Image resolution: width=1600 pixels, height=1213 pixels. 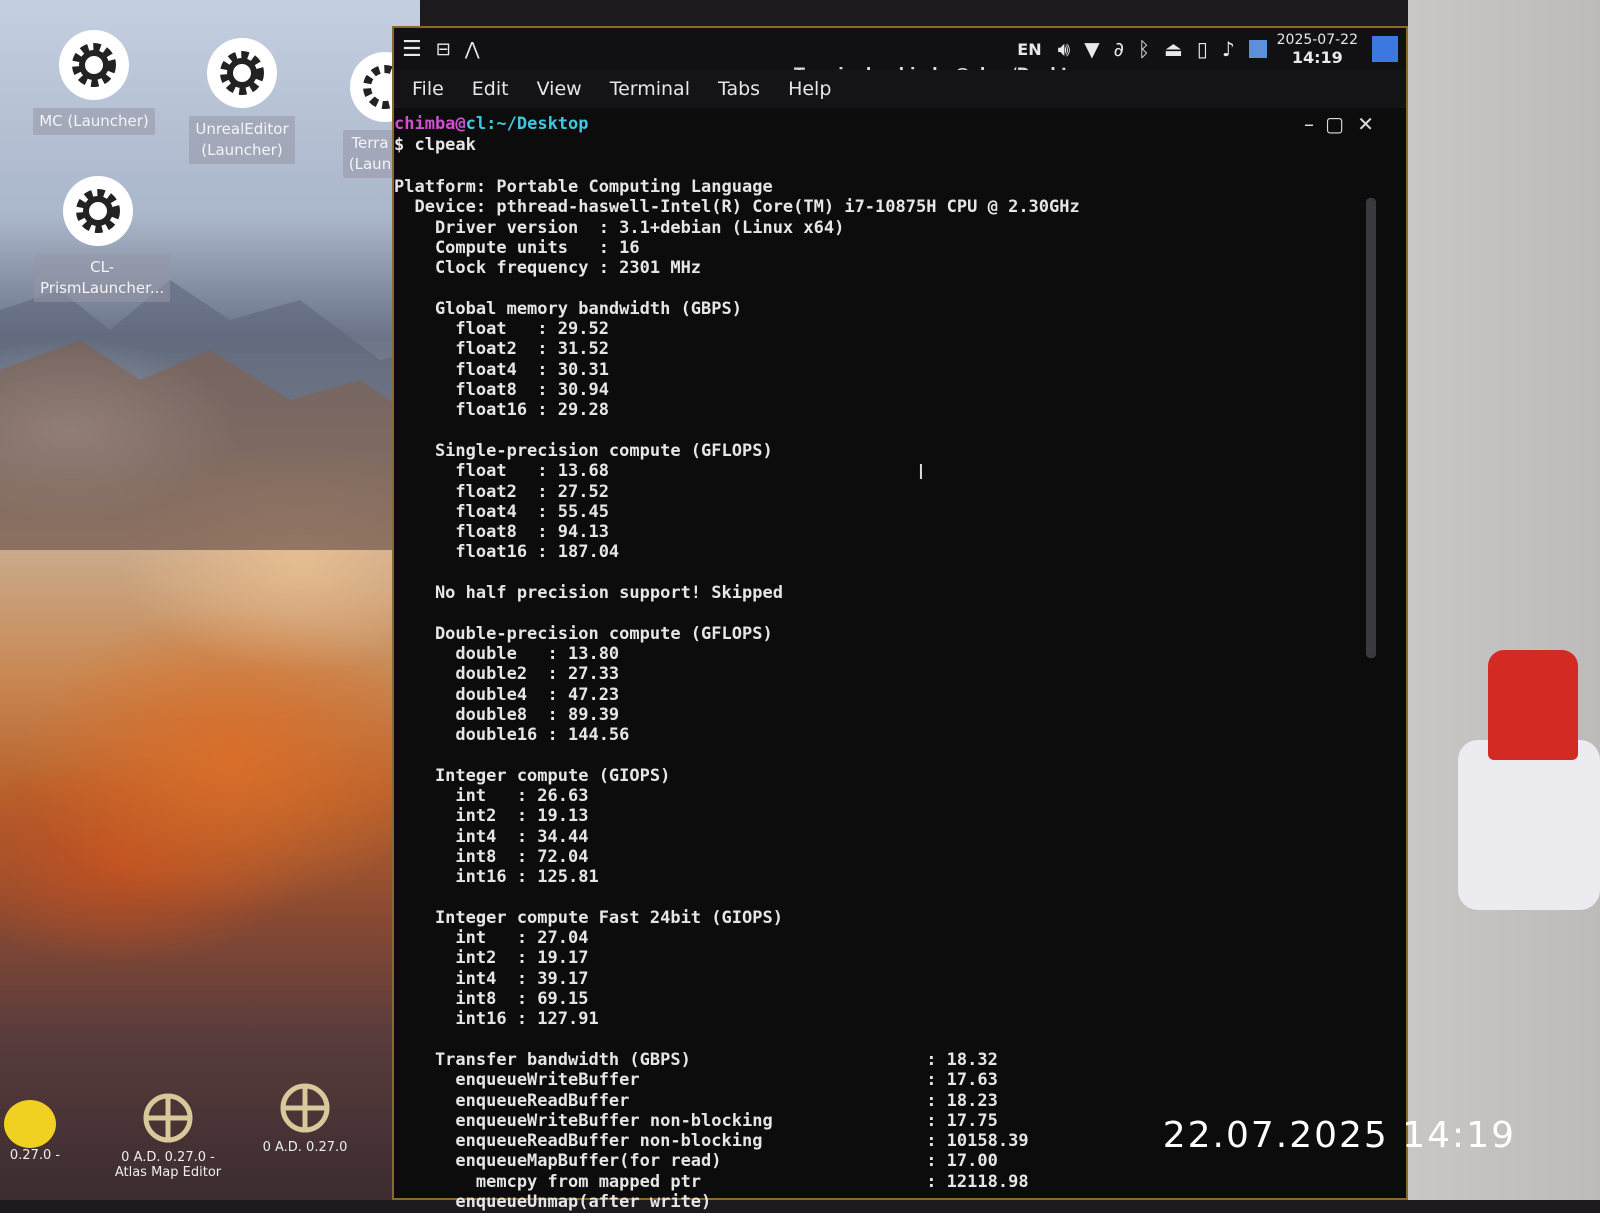 I want to click on volume-icon: 🔊︎, so click(x=1064, y=49).